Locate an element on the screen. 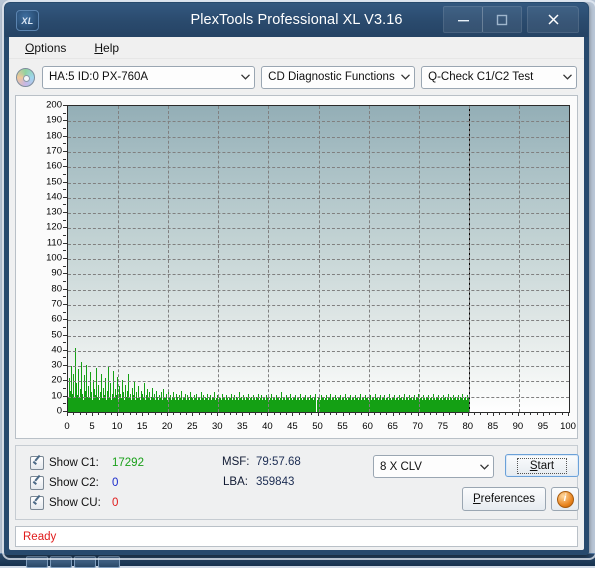  y-axis-tick-label: 40 is located at coordinates (50, 349).